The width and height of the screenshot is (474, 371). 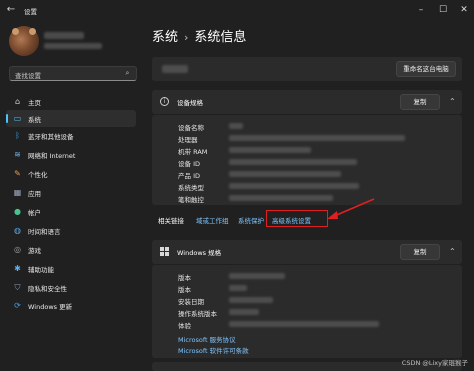 I want to click on spec-label: 体验, so click(x=184, y=326).